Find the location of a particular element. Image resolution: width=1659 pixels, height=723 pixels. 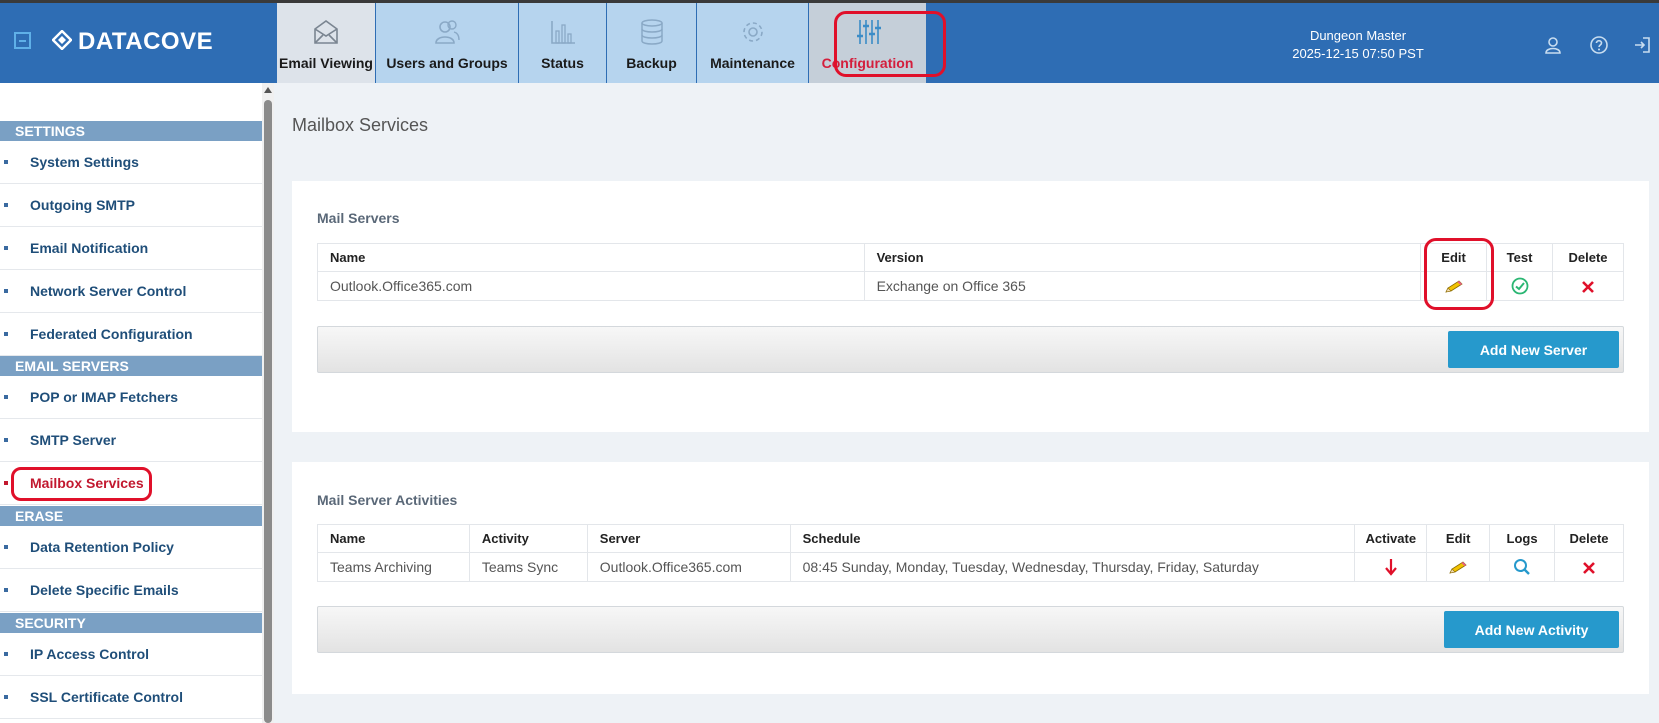

tab-label: Status is located at coordinates (562, 63).